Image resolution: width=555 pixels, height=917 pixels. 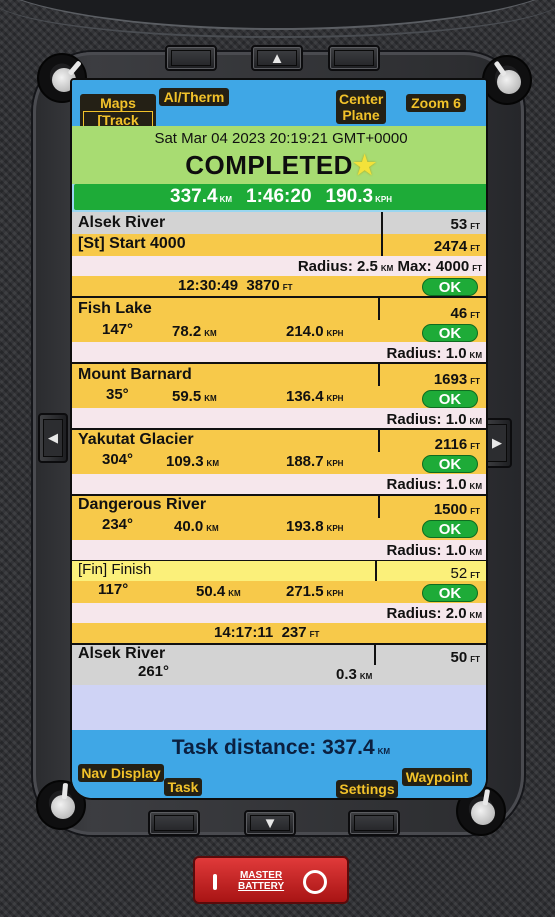 I want to click on center-label: Center, so click(x=361, y=99).